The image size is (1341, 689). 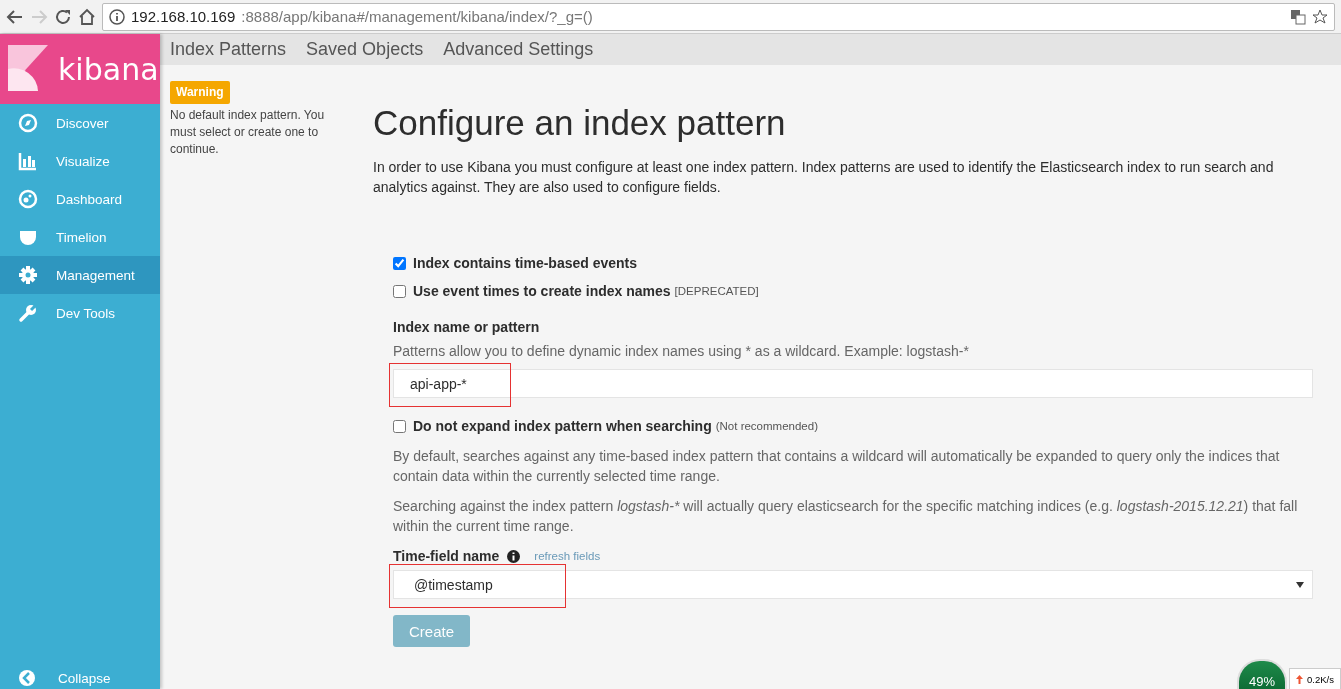 I want to click on help-text: Searching against the index pattern logstash-* will actually query elasticsearch for the specific matching indices (e.g. logstash-2015.12.21) that fall within the current time range., so click(x=846, y=516).